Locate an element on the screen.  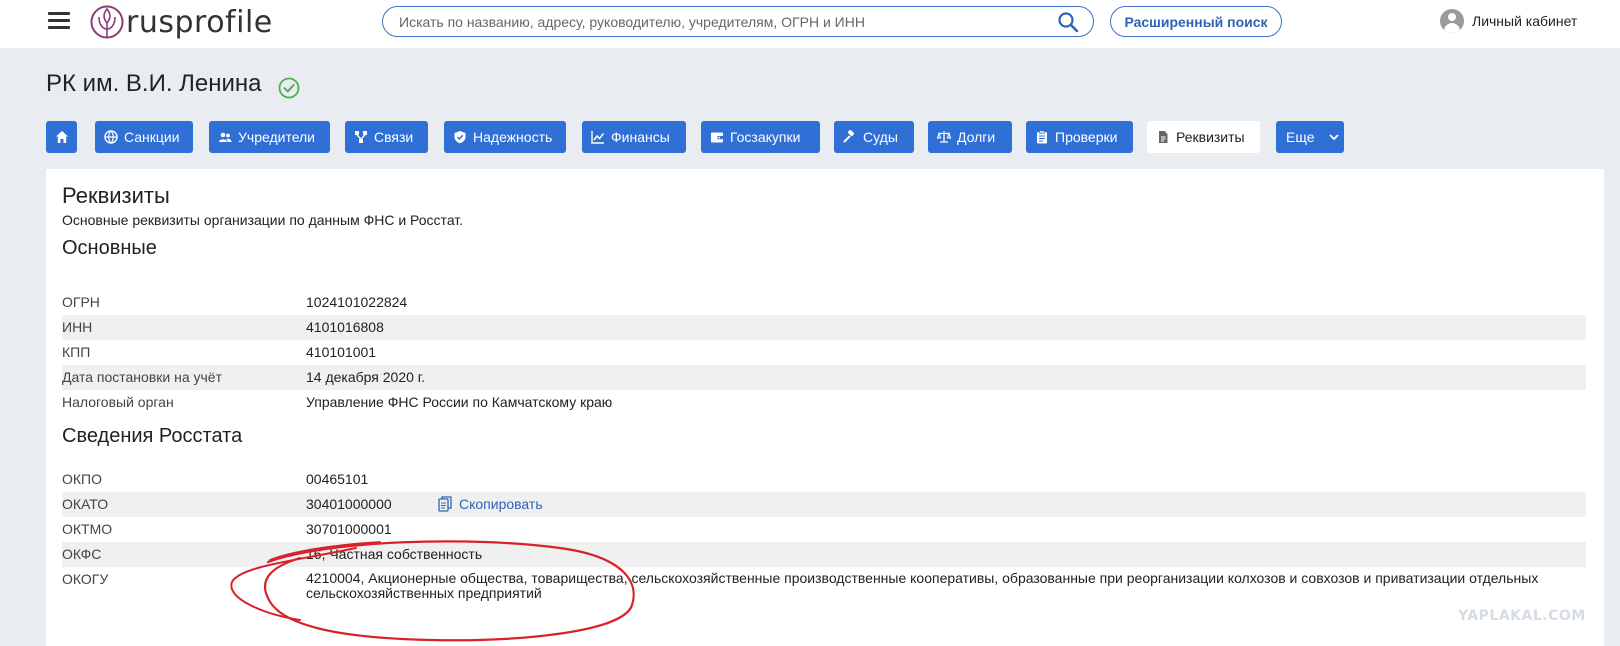
copy-label: Скопировать is located at coordinates (501, 504).